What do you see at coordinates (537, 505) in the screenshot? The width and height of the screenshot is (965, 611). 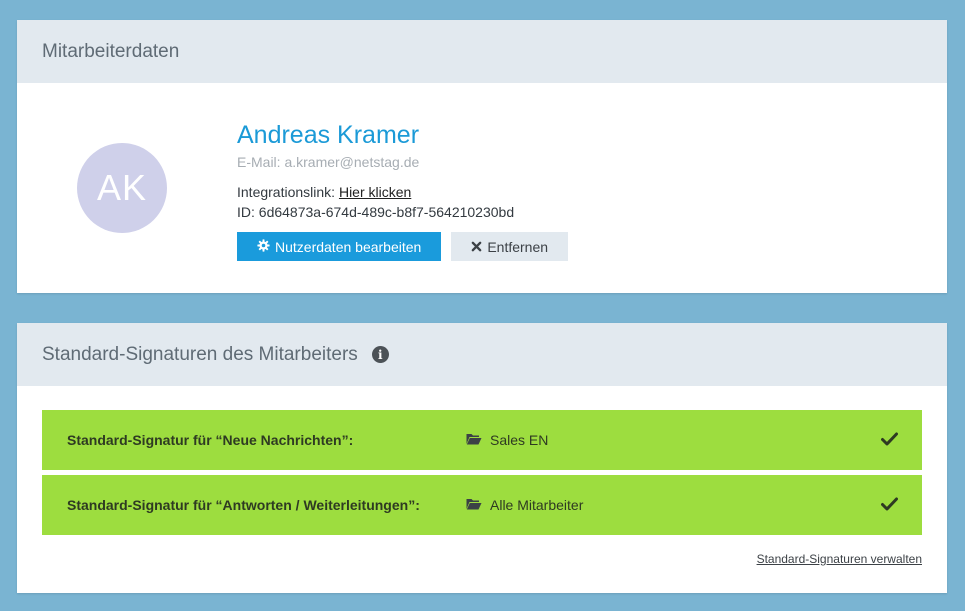 I see `signature-row-value-text: Alle Mitarbeiter` at bounding box center [537, 505].